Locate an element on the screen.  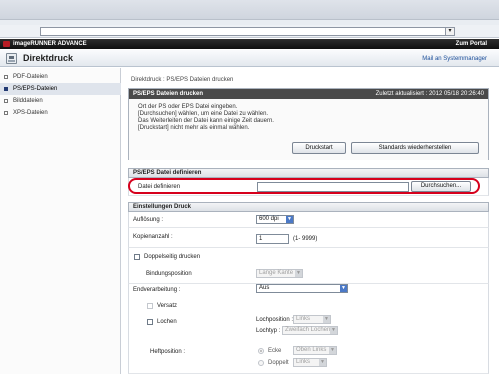
copies-range: (1- 9999) is located at coordinates (305, 239).